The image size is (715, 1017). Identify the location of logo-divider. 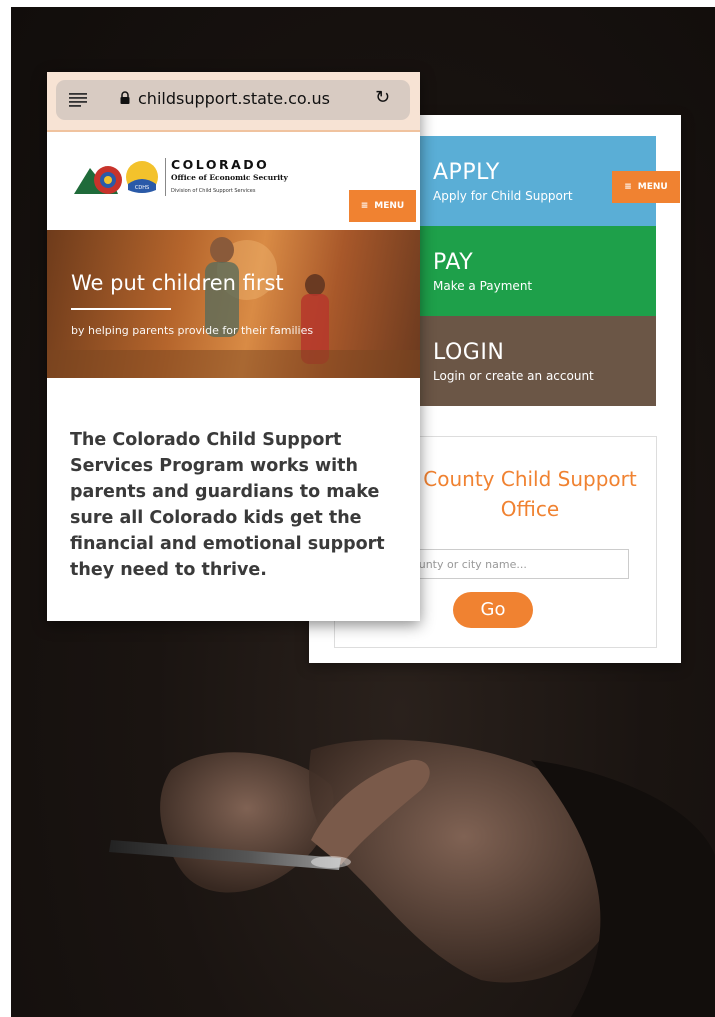
(165, 177).